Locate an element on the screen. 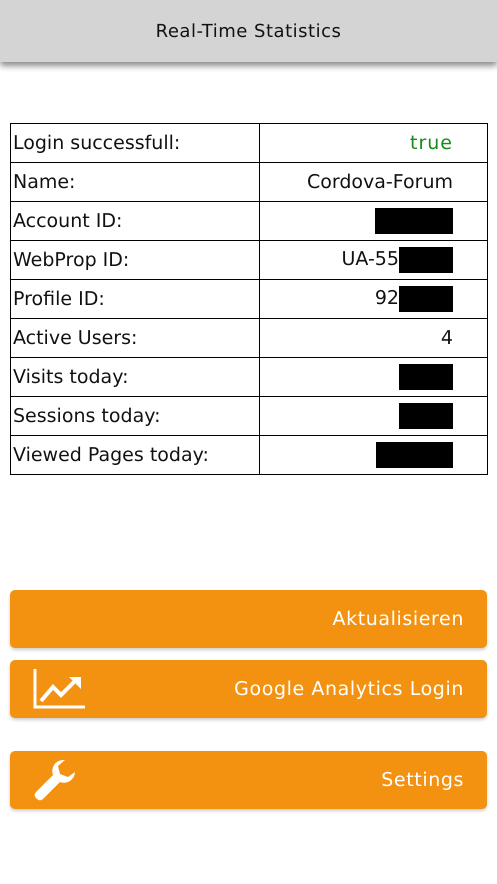 The width and height of the screenshot is (497, 884). table-cell: Account ID: is located at coordinates (135, 221).